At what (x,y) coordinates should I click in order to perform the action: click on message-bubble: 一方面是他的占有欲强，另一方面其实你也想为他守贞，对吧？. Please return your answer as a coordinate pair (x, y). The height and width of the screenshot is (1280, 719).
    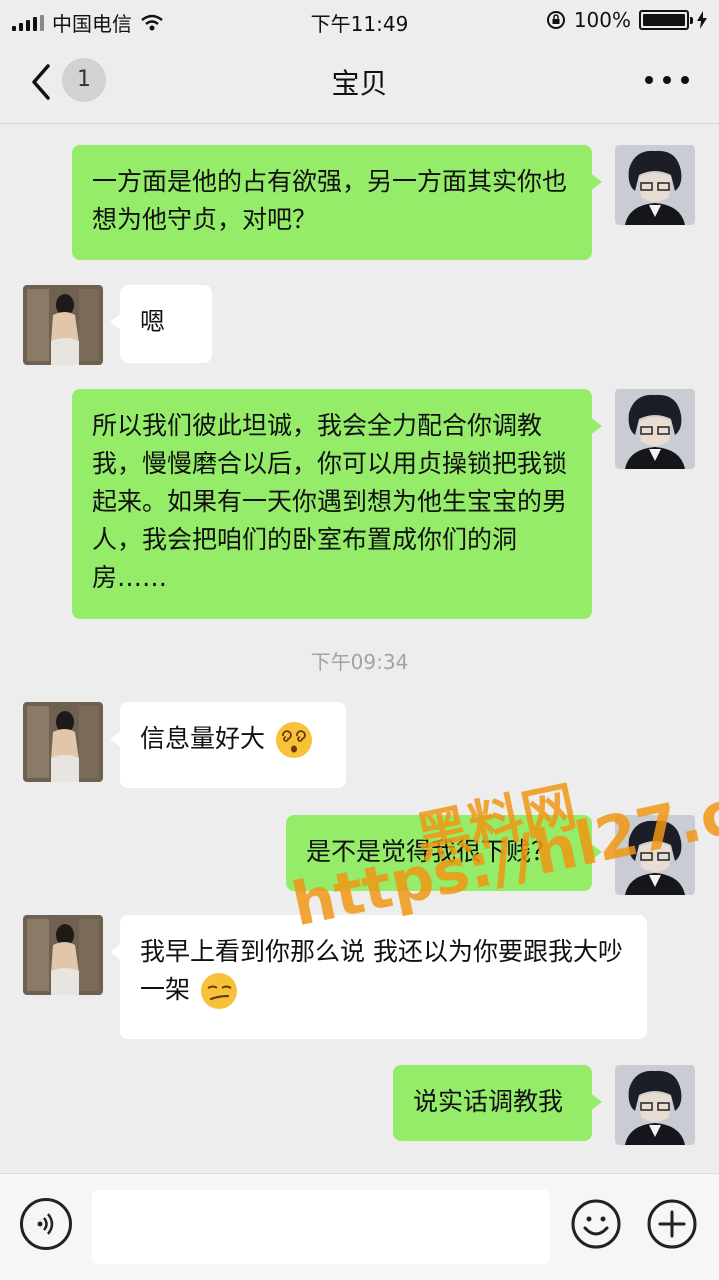
    Looking at the image, I should click on (337, 202).